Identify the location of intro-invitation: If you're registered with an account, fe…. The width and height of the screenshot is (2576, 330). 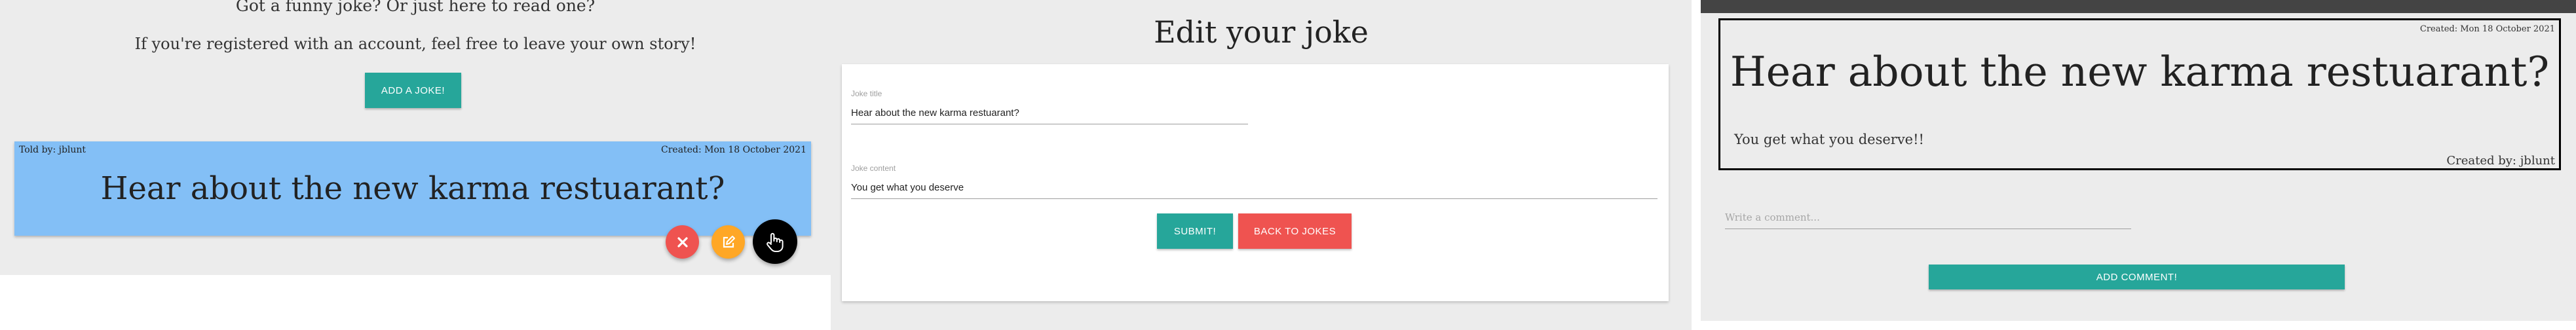
(415, 44).